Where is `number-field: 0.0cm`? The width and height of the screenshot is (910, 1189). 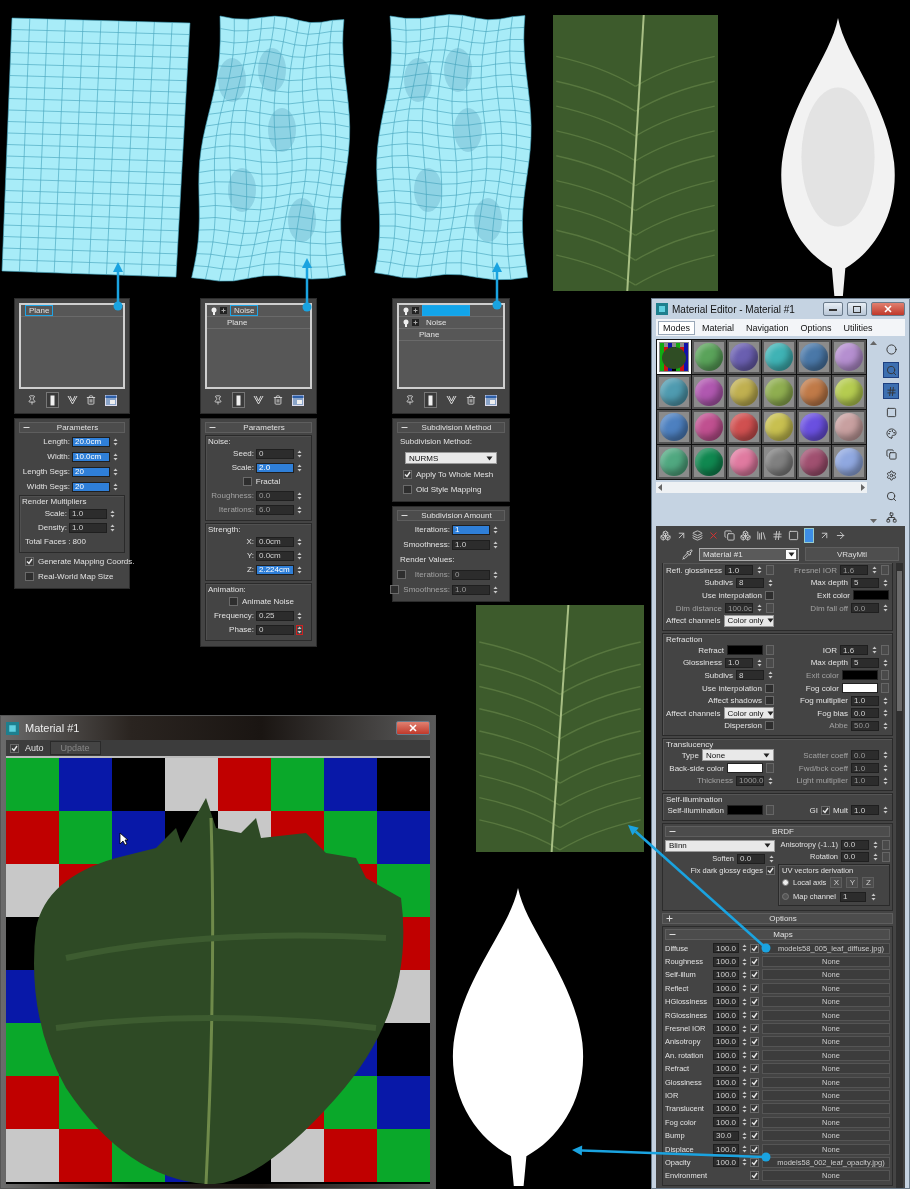
number-field: 0.0cm is located at coordinates (275, 555).